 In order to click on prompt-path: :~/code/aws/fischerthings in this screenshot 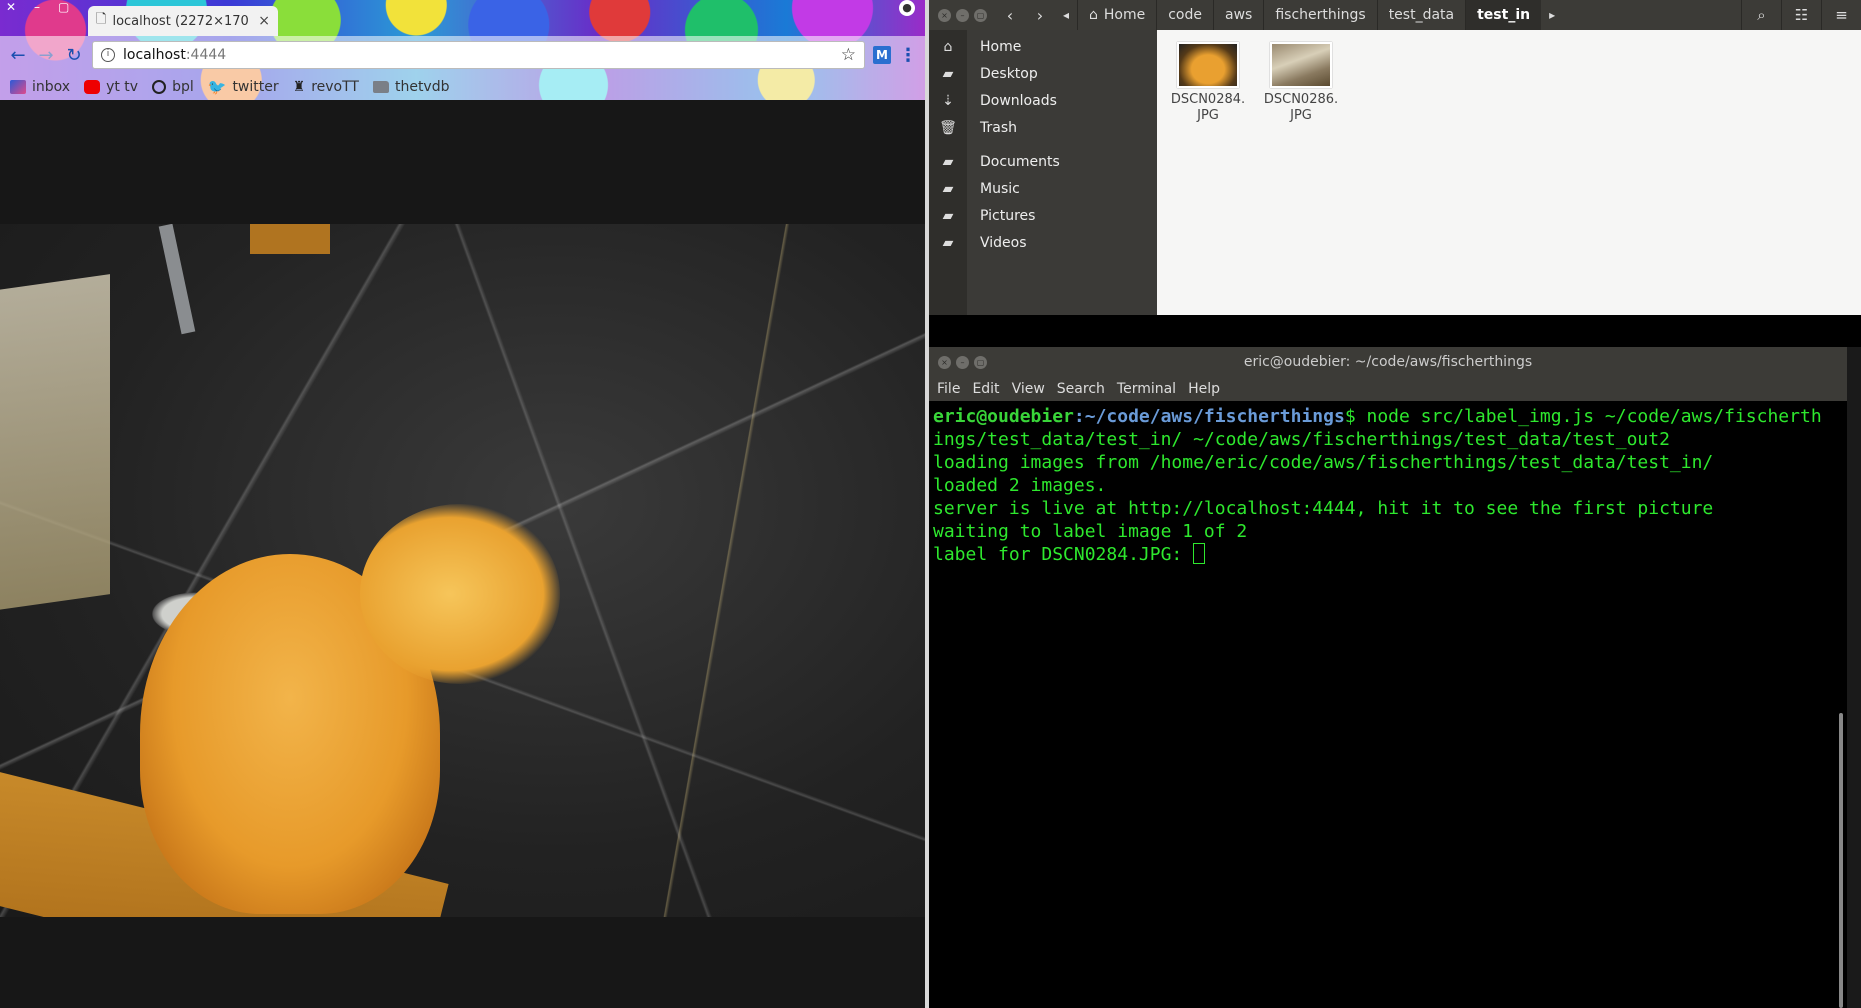, I will do `click(1209, 416)`.